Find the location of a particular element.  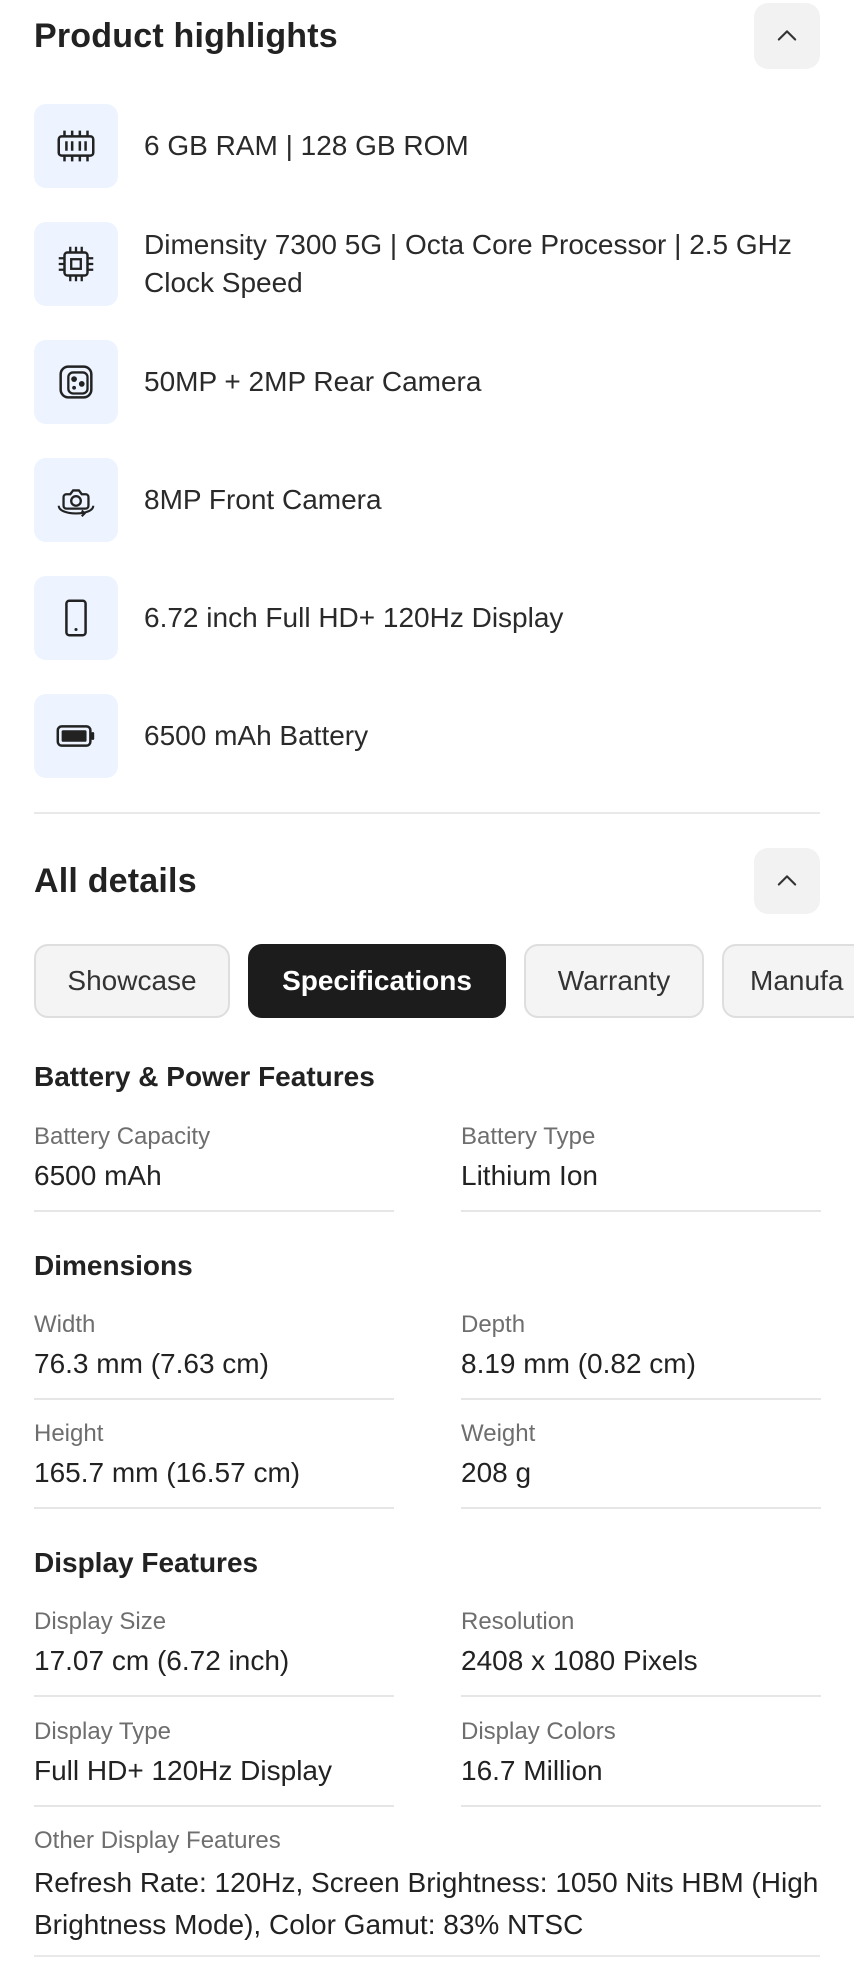

tab-showcase: Showcase is located at coordinates (132, 981).